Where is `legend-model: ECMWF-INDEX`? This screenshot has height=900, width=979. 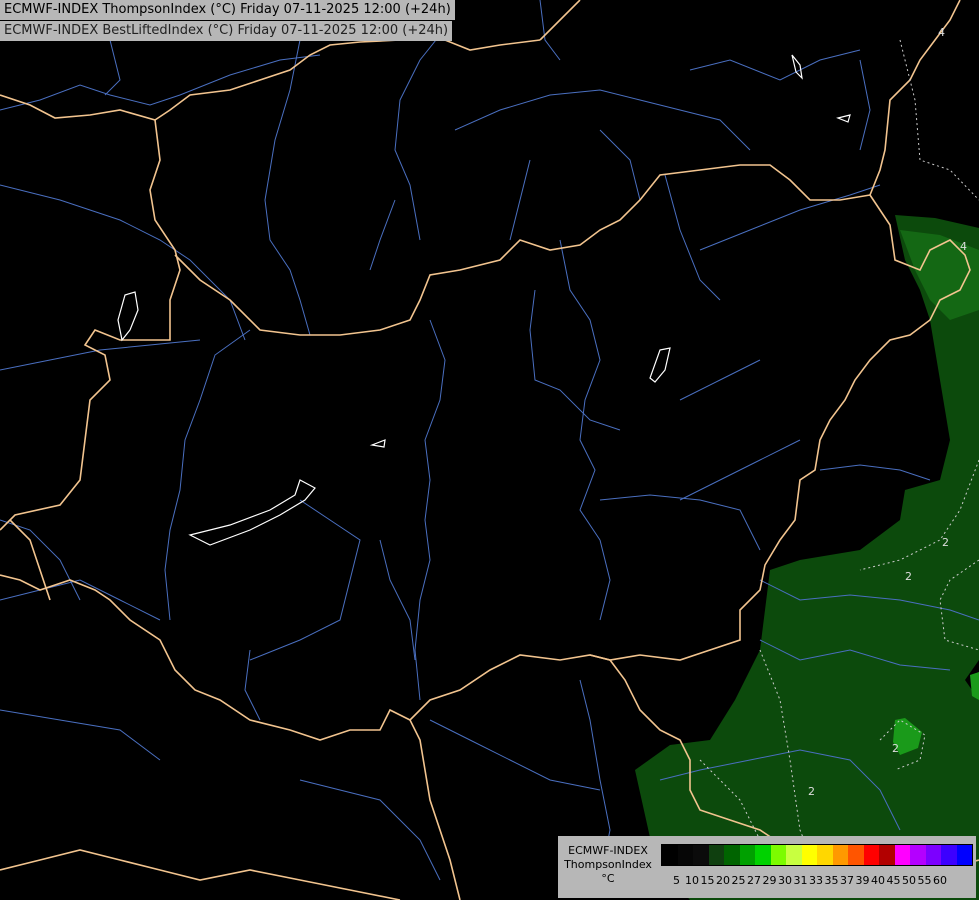 legend-model: ECMWF-INDEX is located at coordinates (608, 850).